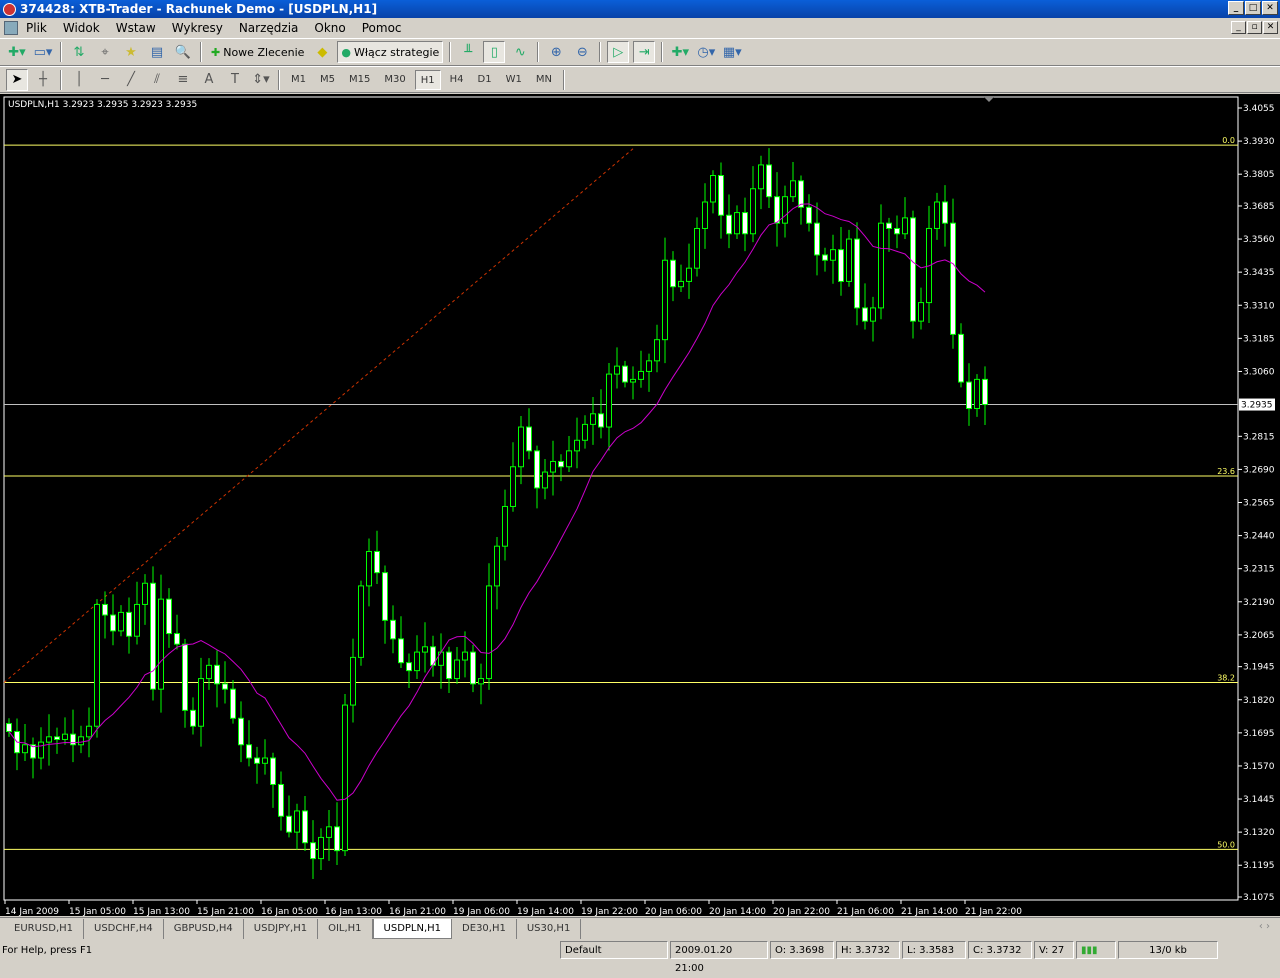 This screenshot has height=978, width=1280. Describe the element at coordinates (1238, 27) in the screenshot. I see `mdi-minimize-button: _` at that location.